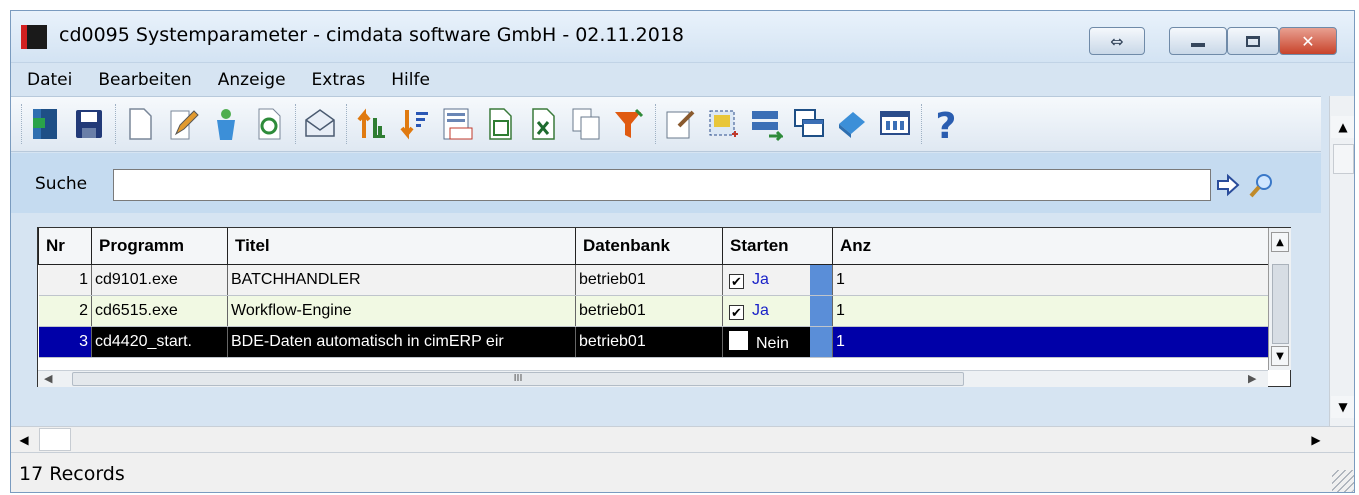  I want to click on status-bar: 17 Records, so click(682, 472).